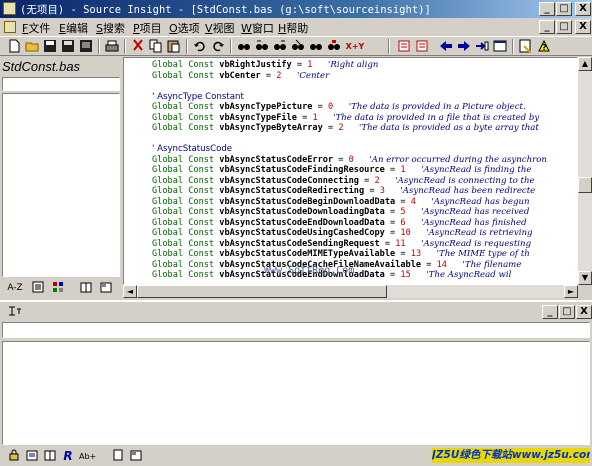  What do you see at coordinates (192, 149) in the screenshot?
I see `code-line: ' AsyncStatusCode` at bounding box center [192, 149].